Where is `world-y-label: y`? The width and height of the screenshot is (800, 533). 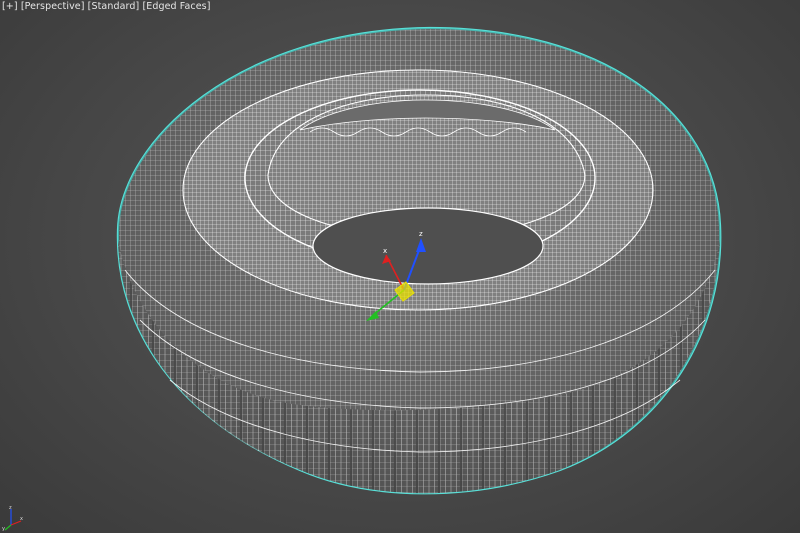
world-y-label: y is located at coordinates (3, 528).